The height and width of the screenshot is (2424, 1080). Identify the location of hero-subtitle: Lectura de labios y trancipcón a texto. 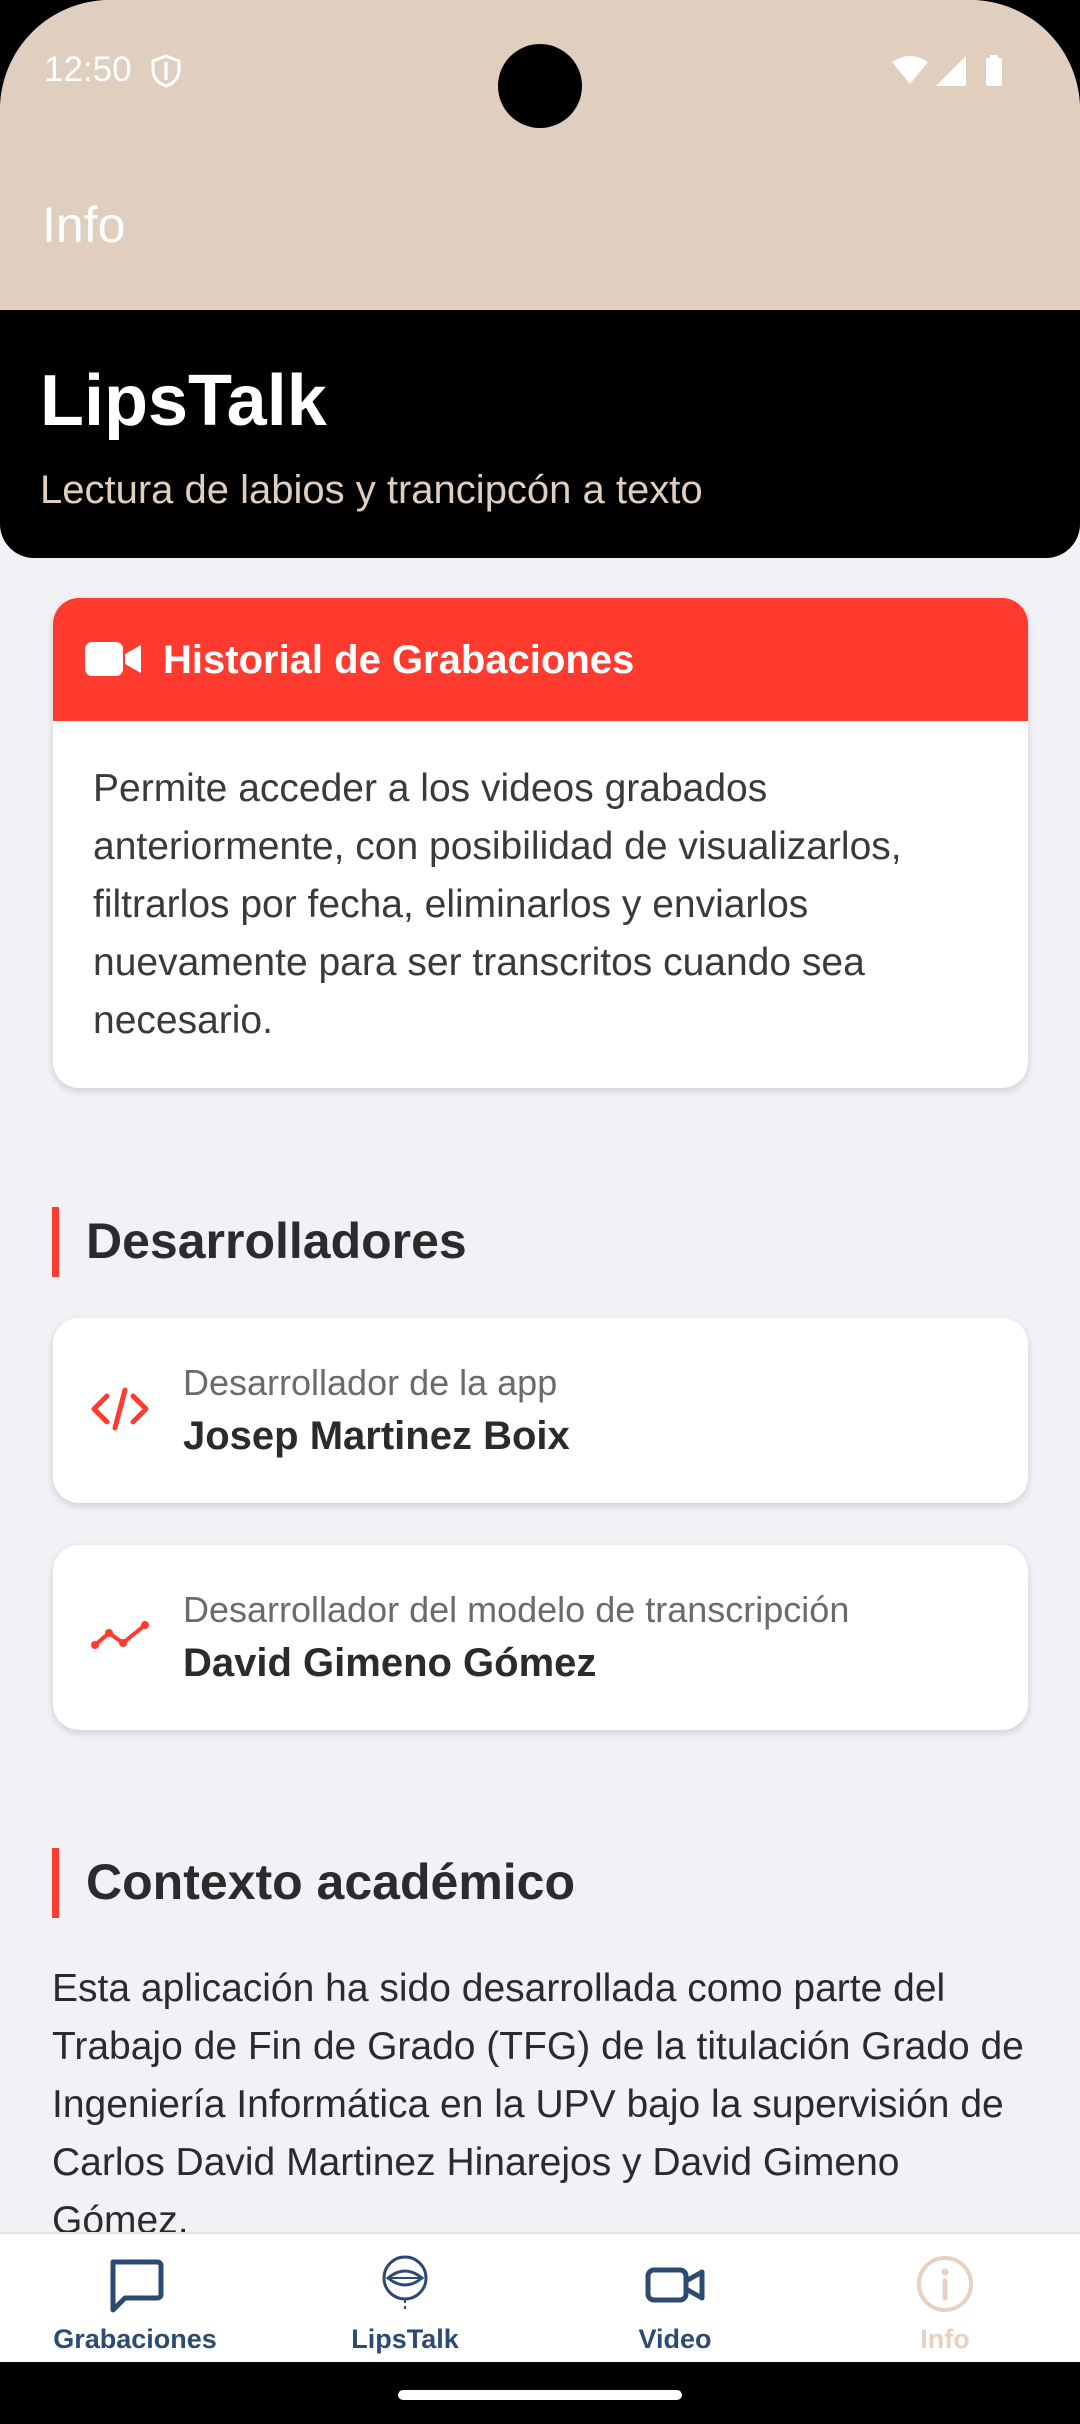
(371, 490).